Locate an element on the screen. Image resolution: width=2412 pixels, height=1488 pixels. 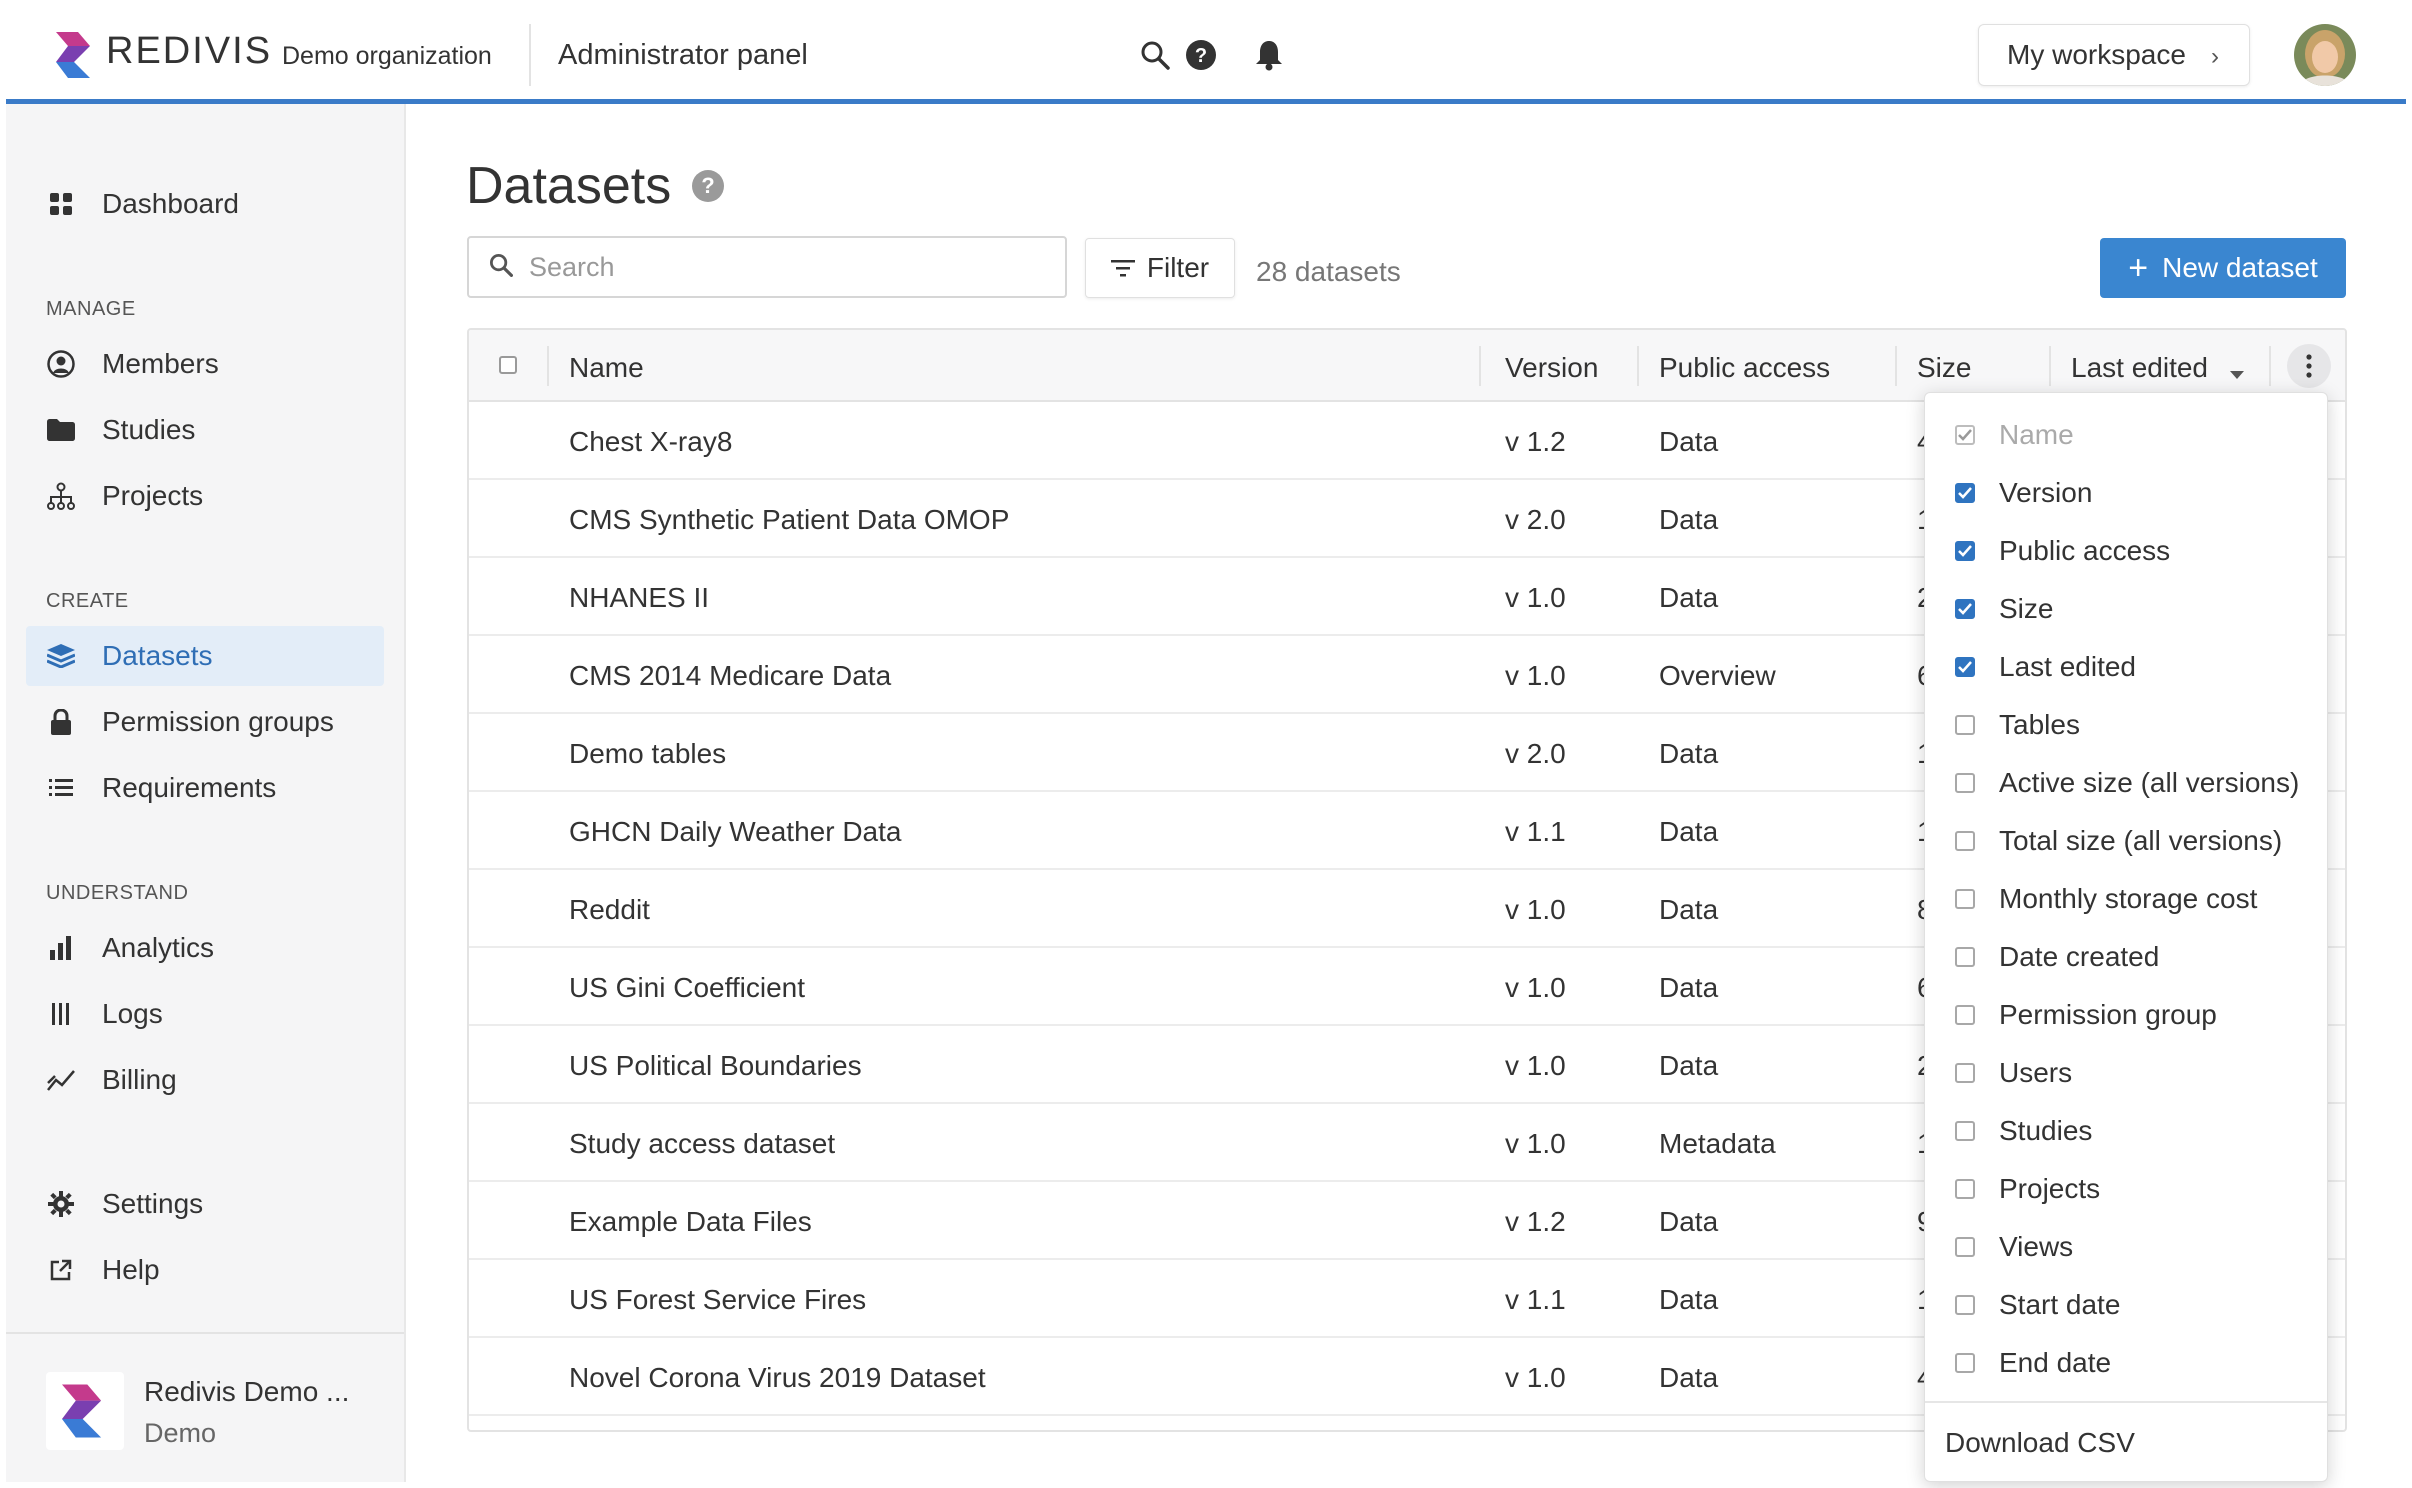
bell-icon is located at coordinates (1269, 55).